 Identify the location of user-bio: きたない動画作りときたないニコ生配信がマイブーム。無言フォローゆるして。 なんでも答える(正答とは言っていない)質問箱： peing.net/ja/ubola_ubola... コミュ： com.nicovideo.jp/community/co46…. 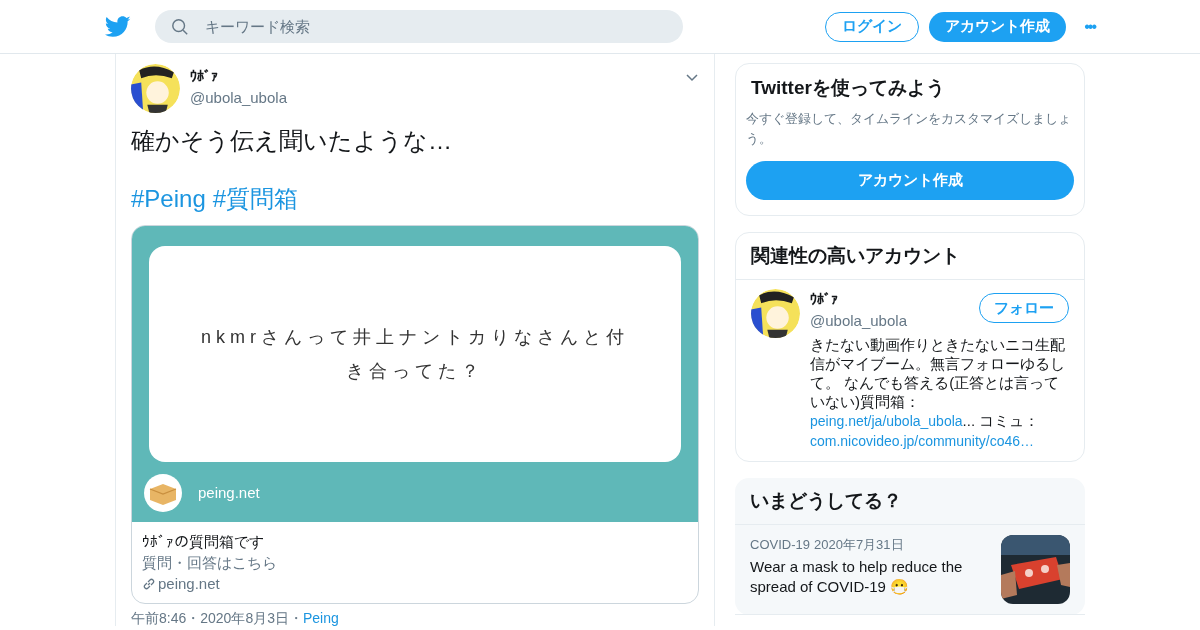
(938, 392).